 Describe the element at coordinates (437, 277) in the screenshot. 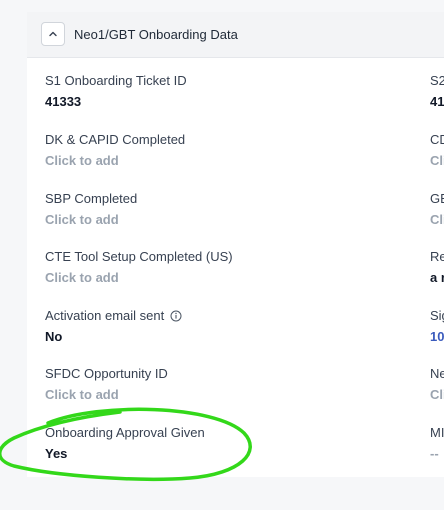

I see `field-value: a r` at that location.